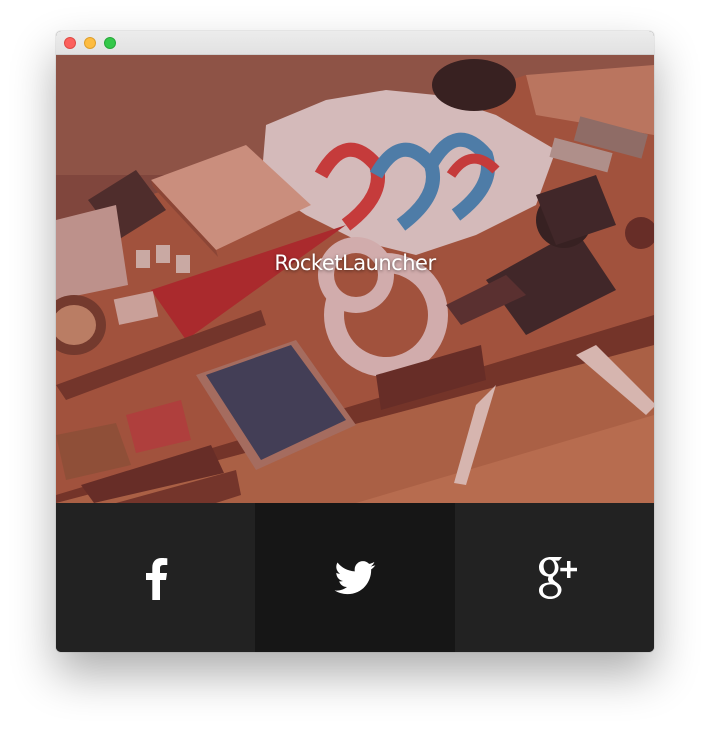 The width and height of the screenshot is (710, 732). What do you see at coordinates (70, 43) in the screenshot?
I see `close-window-button` at bounding box center [70, 43].